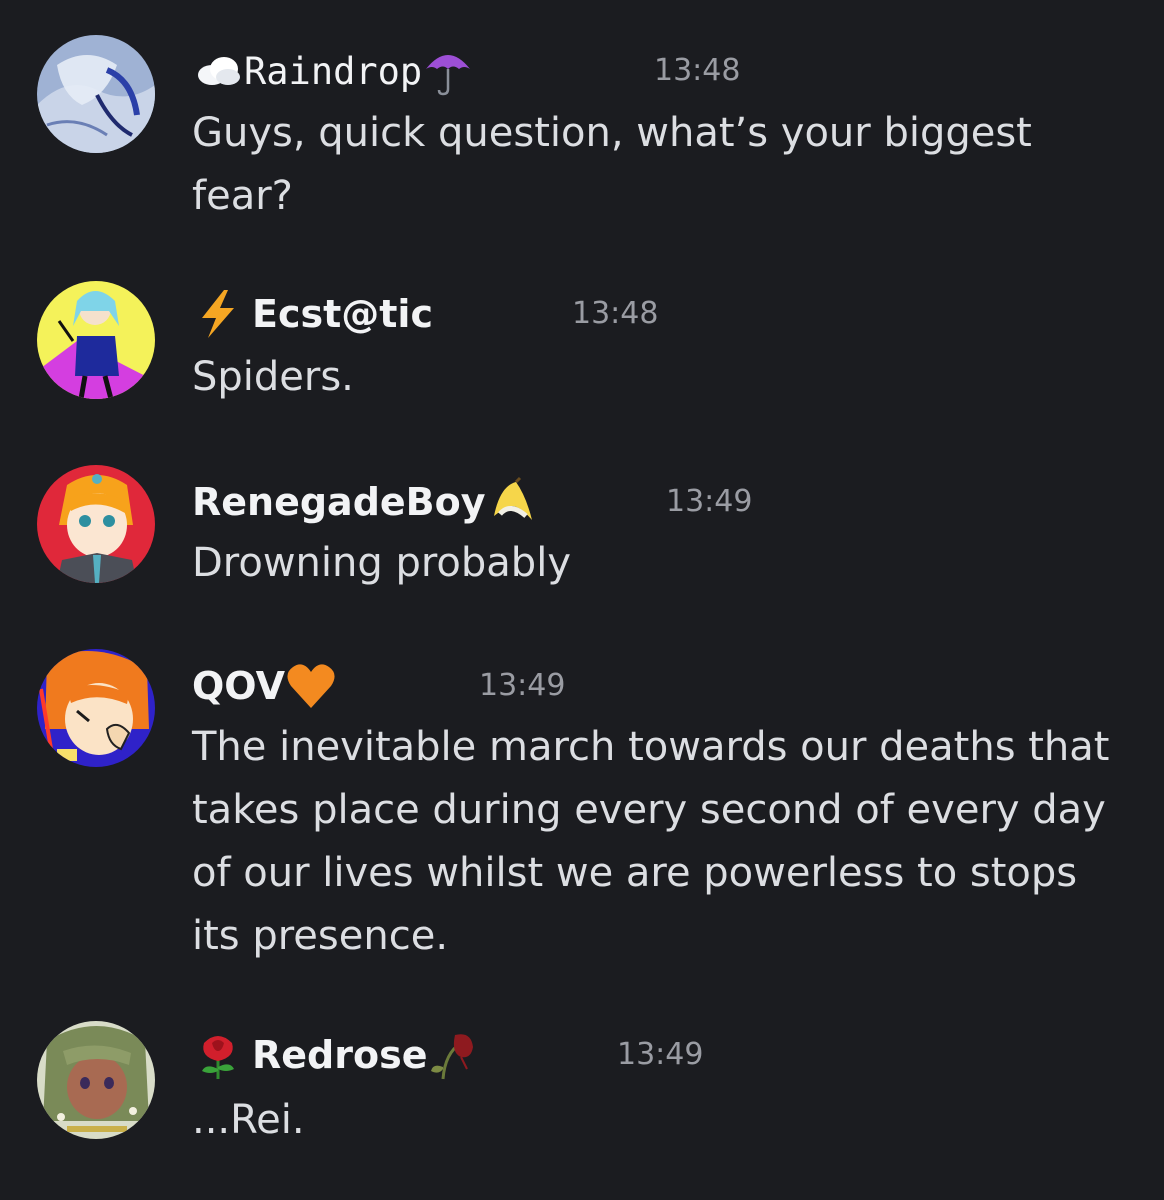  Describe the element at coordinates (238, 686) in the screenshot. I see `author-label: QOV` at that location.